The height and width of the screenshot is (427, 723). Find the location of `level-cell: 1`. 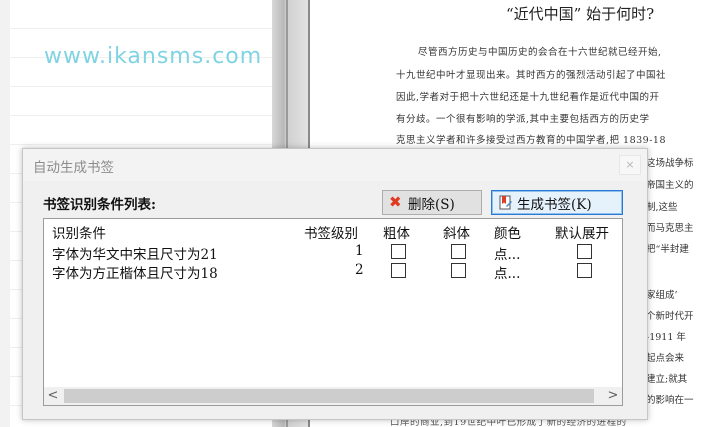

level-cell: 1 is located at coordinates (359, 251).